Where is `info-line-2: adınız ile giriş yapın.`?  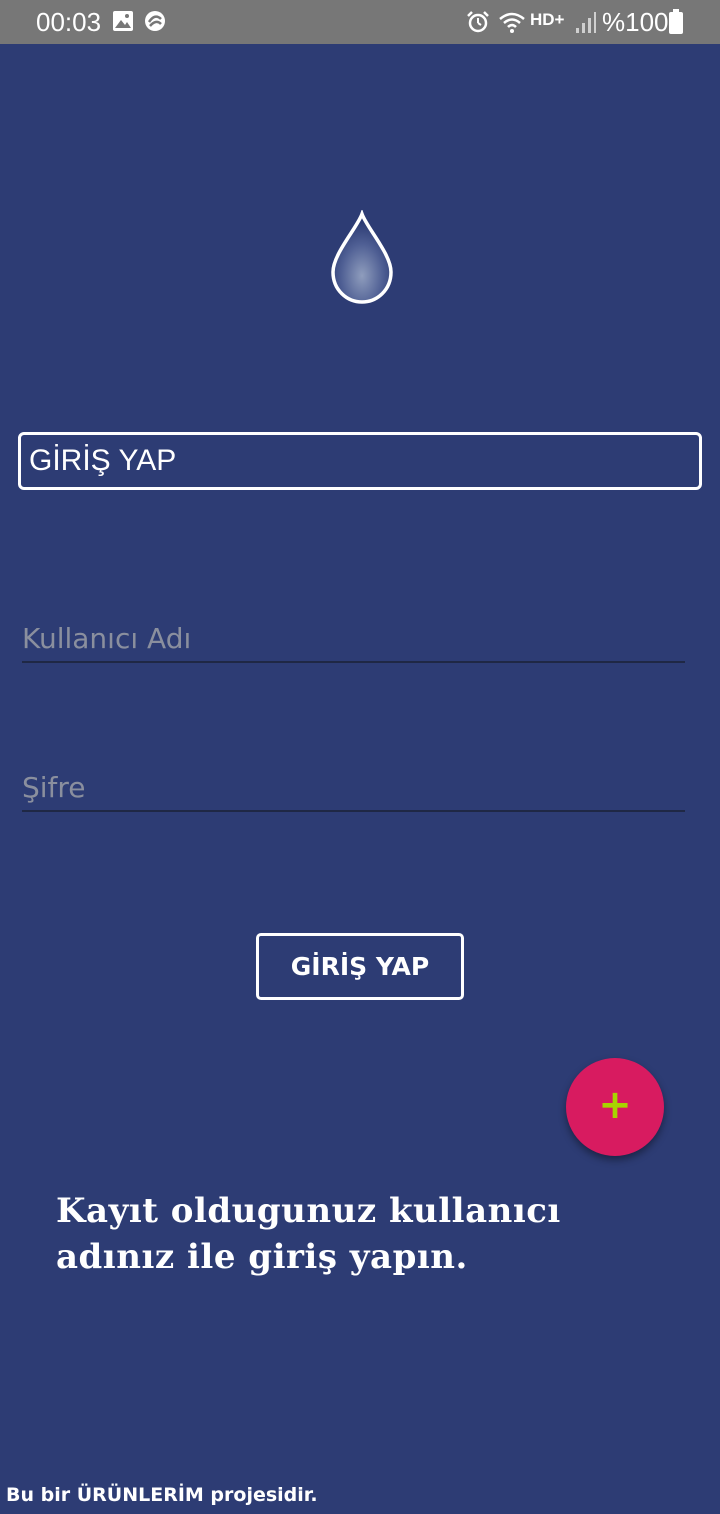 info-line-2: adınız ile giriş yapın. is located at coordinates (262, 1257).